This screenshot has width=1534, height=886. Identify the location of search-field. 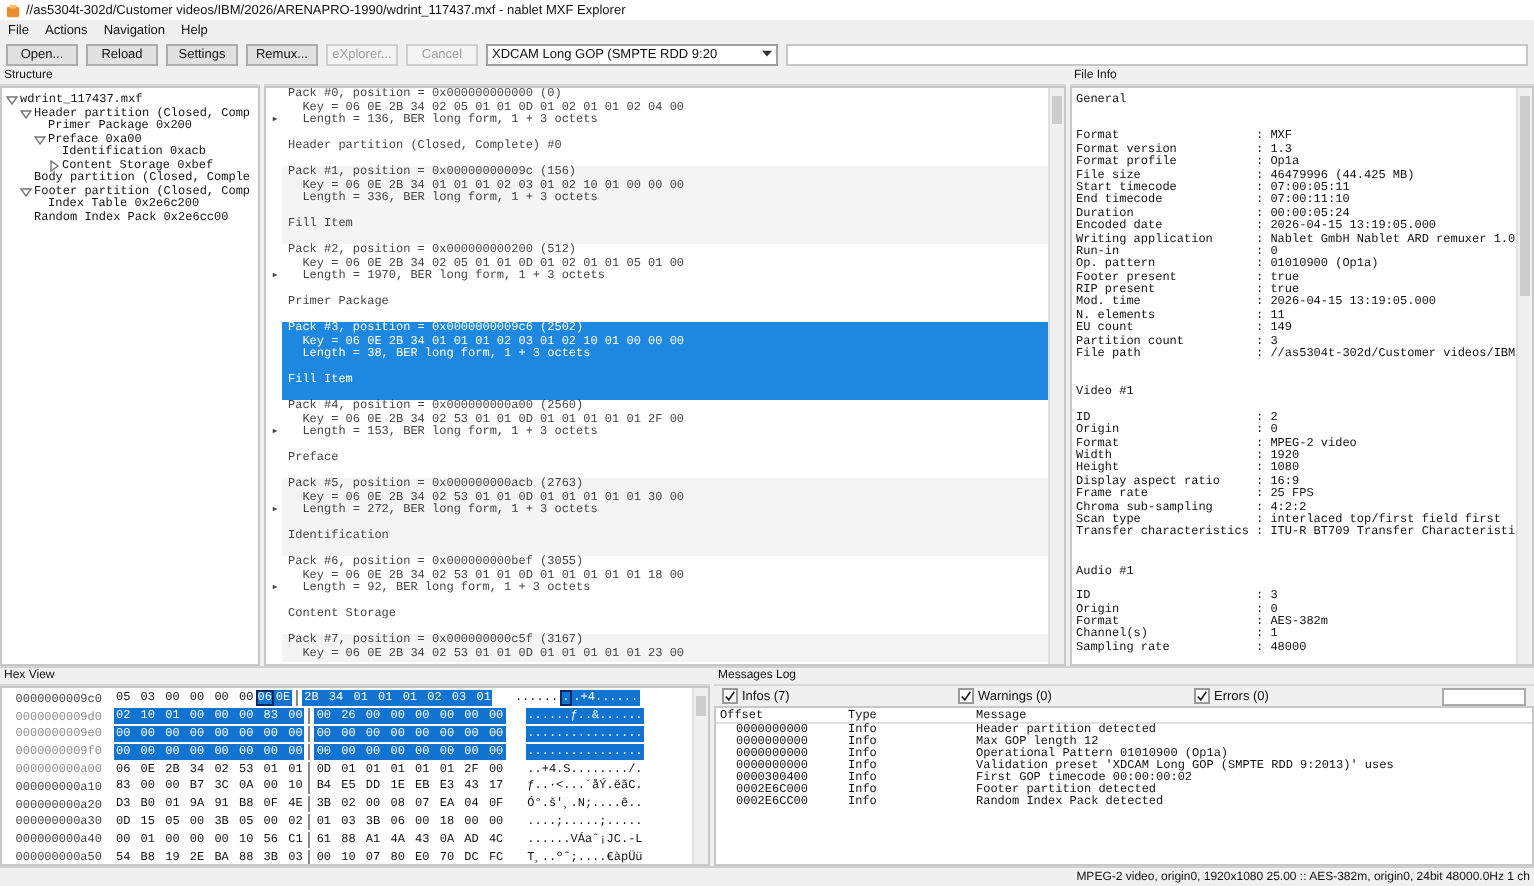
(1484, 696).